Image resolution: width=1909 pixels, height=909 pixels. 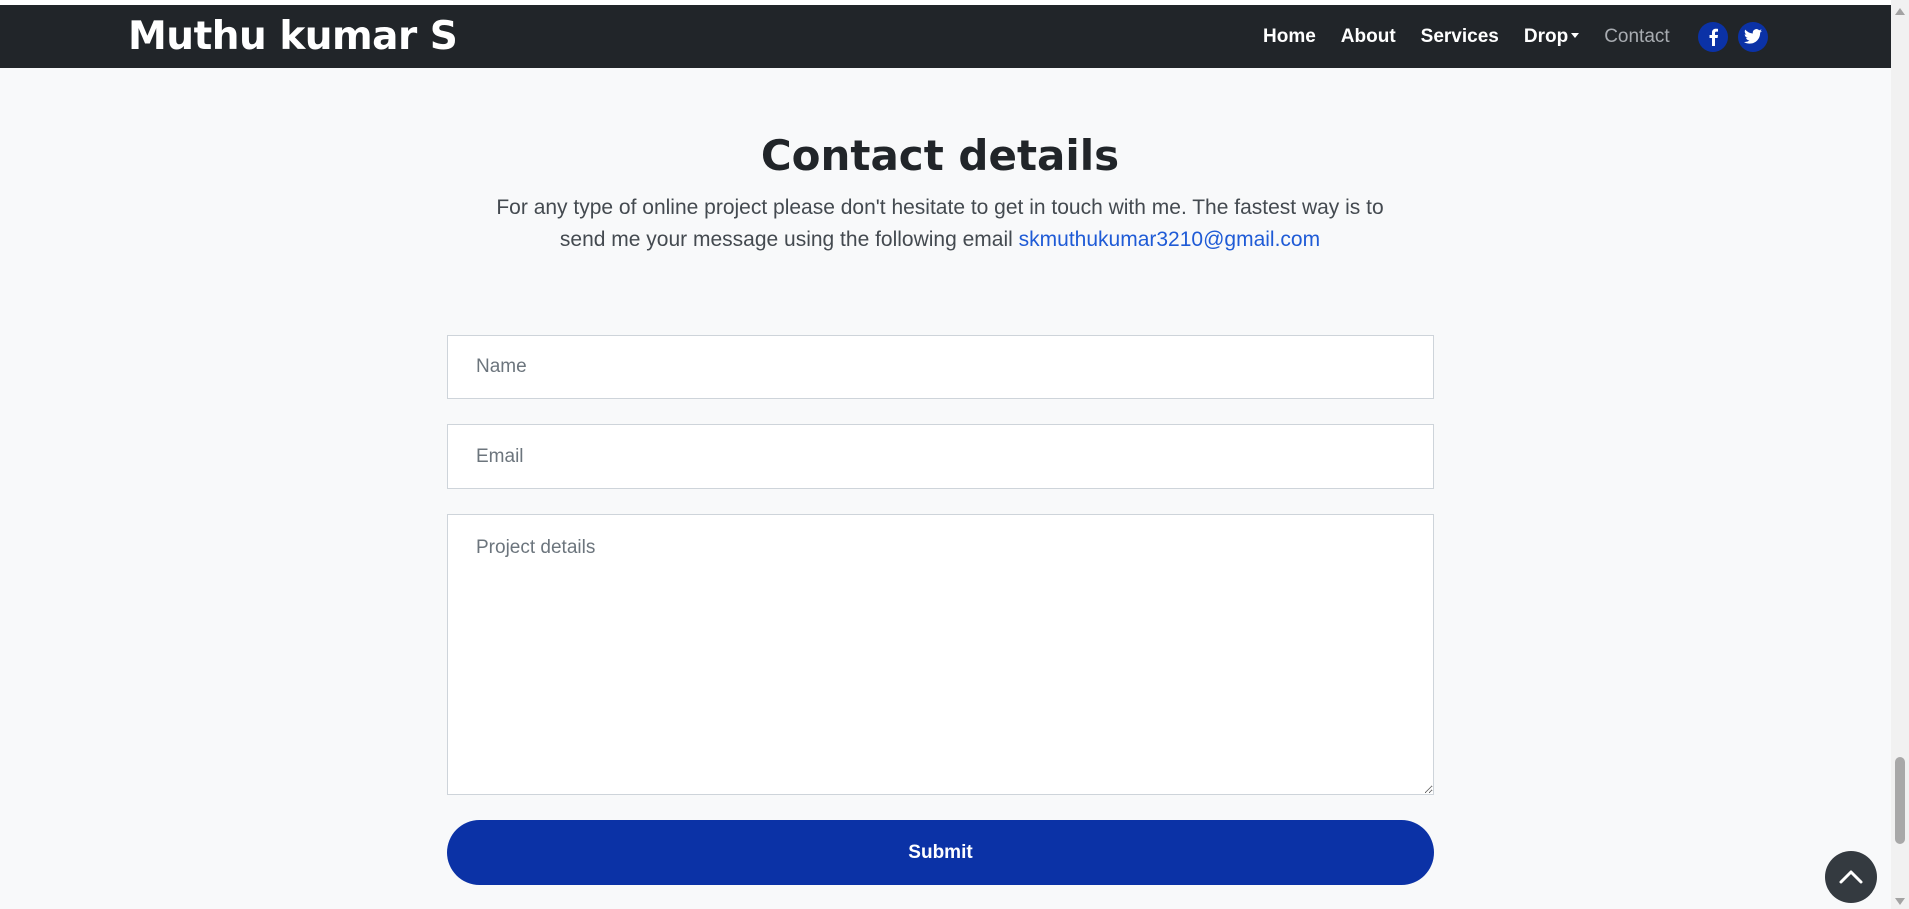 What do you see at coordinates (1368, 37) in the screenshot?
I see `nav-about: About` at bounding box center [1368, 37].